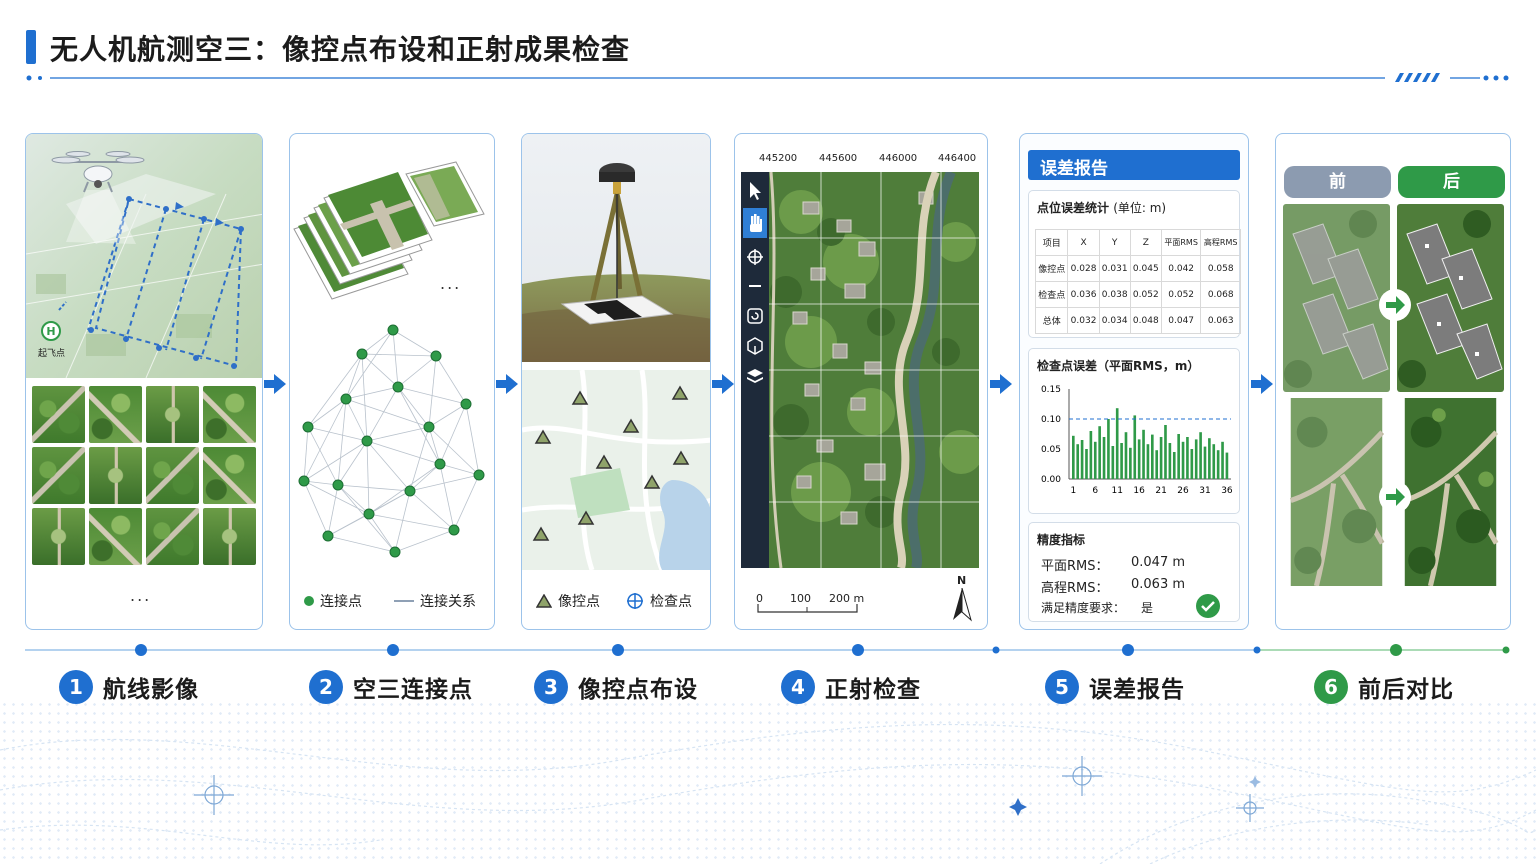 The height and width of the screenshot is (864, 1536). Describe the element at coordinates (1451, 182) in the screenshot. I see `after-tab: 后` at that location.